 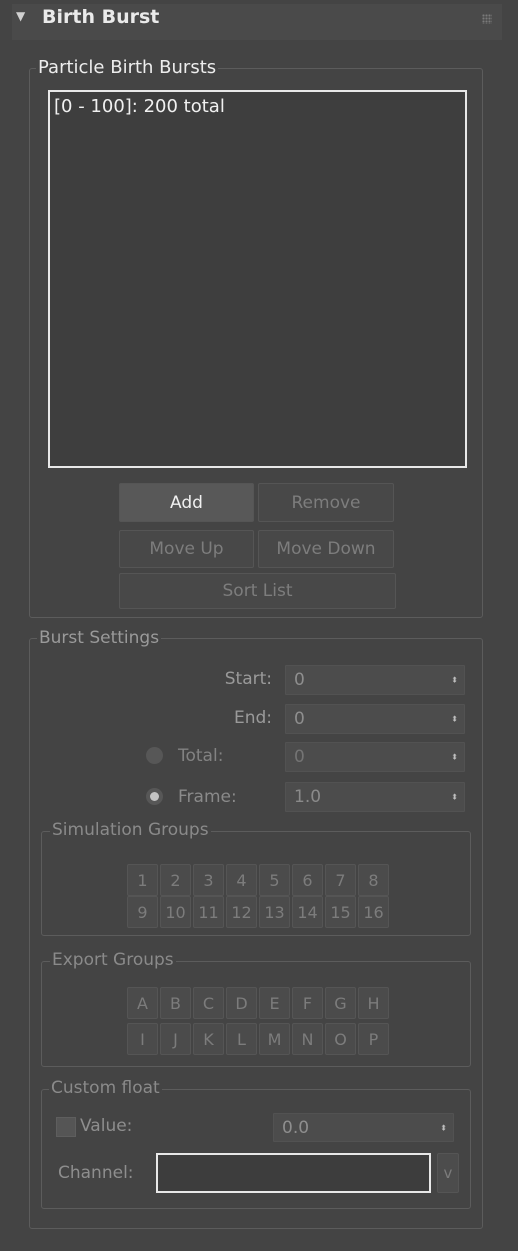 What do you see at coordinates (373, 1039) in the screenshot?
I see `export-group-button: P` at bounding box center [373, 1039].